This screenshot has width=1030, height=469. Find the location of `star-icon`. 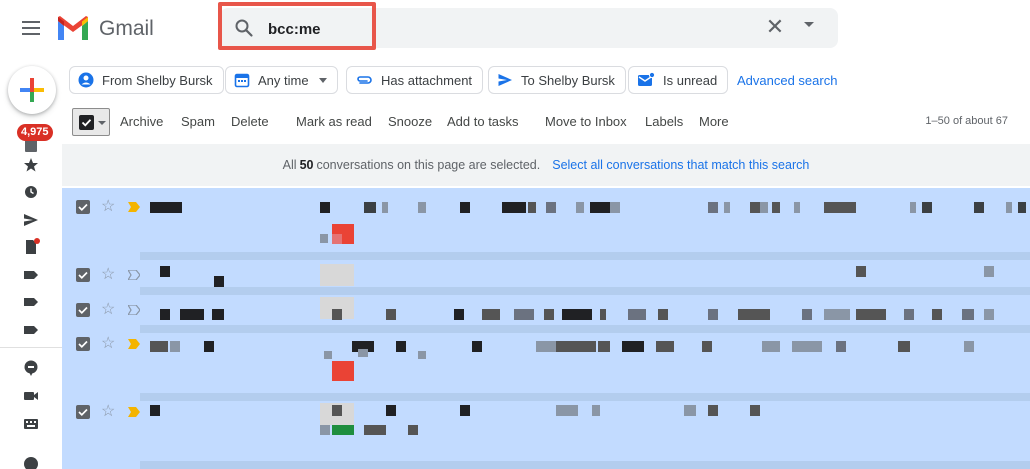

star-icon is located at coordinates (31, 165).